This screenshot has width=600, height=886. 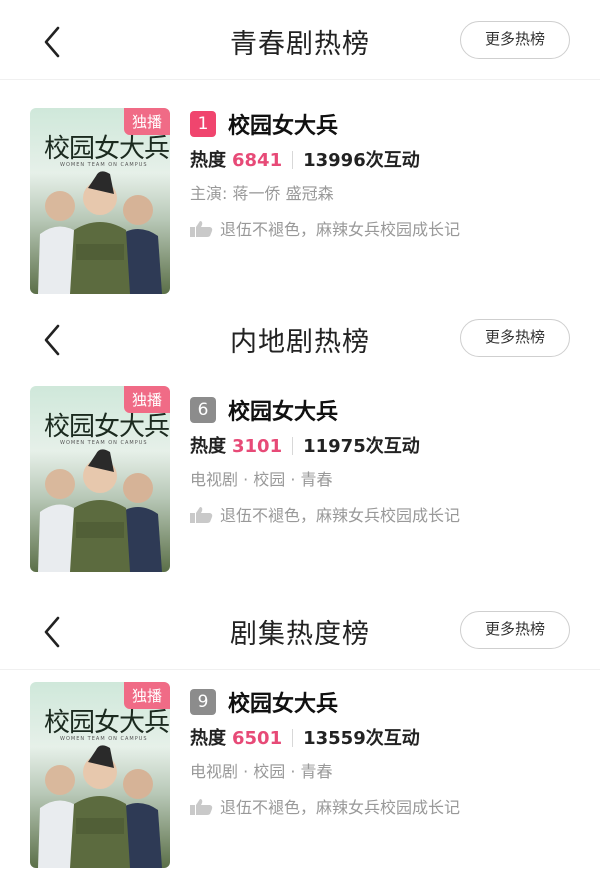 I want to click on show-meta: 主演: 蒋一侨 盛冠森, so click(x=262, y=193).